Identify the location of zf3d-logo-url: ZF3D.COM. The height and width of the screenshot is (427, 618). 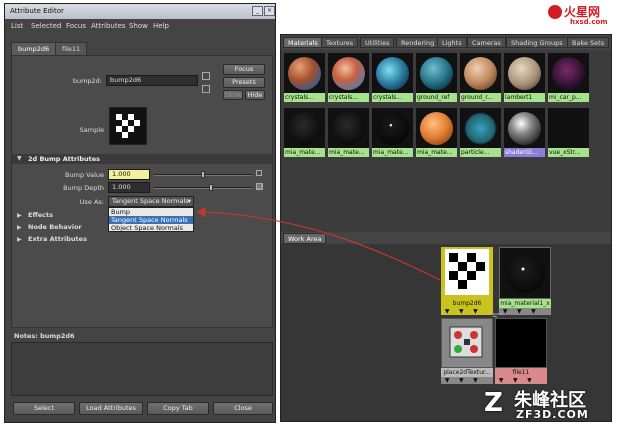
(552, 414).